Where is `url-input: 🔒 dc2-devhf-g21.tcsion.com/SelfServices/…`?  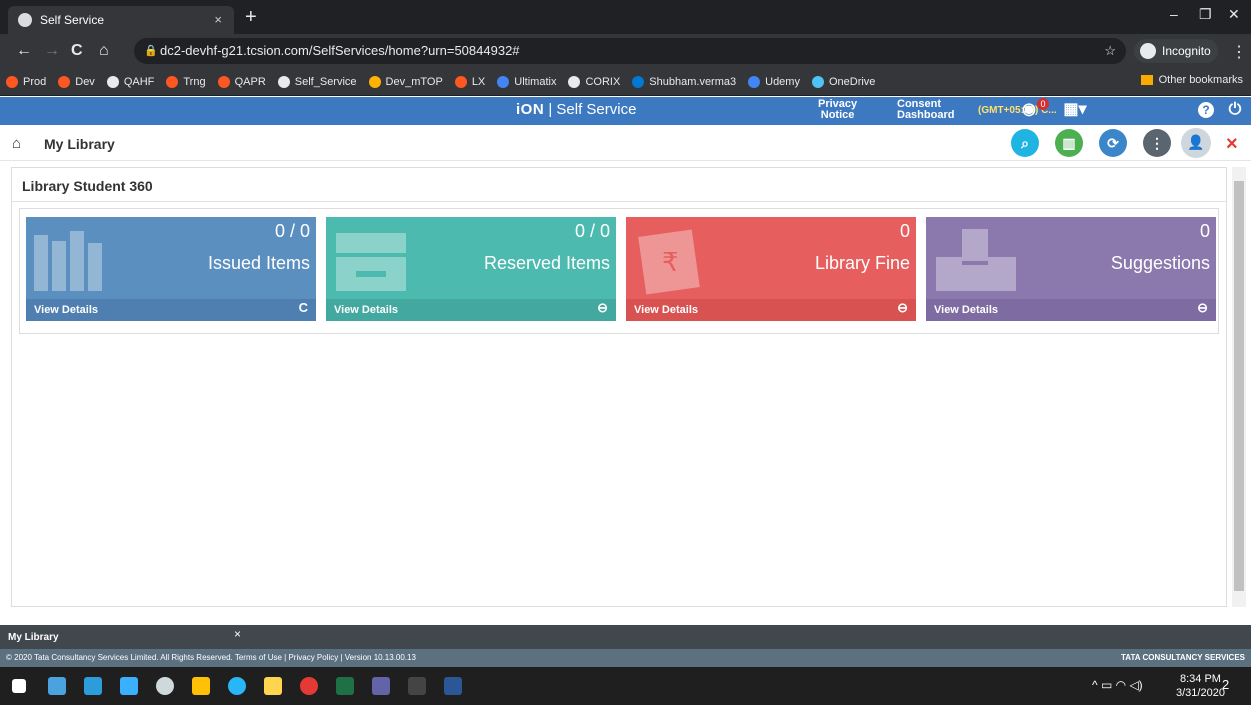 url-input: 🔒 dc2-devhf-g21.tcsion.com/SelfServices/… is located at coordinates (630, 51).